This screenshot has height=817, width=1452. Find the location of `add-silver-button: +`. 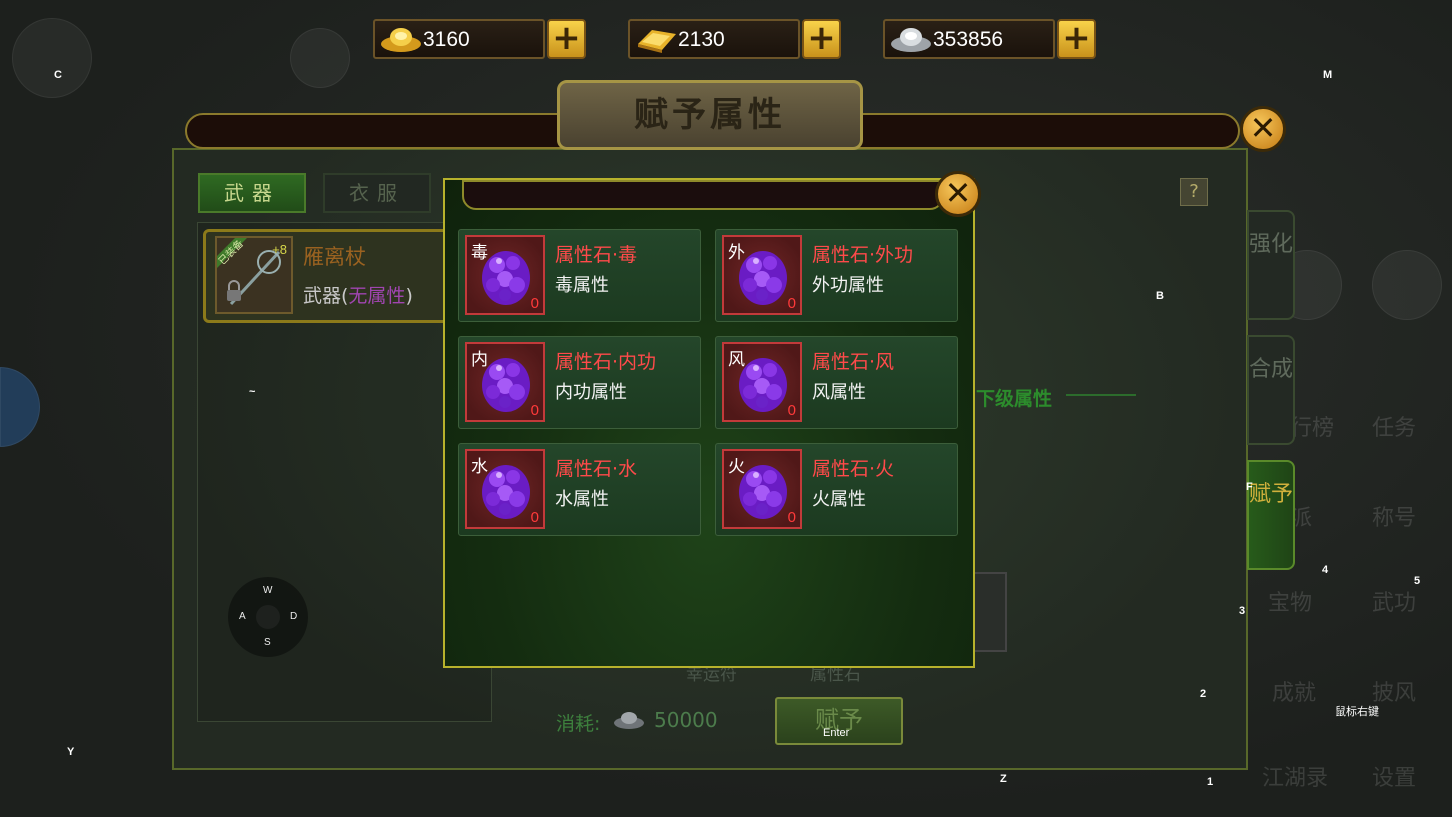

add-silver-button: + is located at coordinates (1076, 39).